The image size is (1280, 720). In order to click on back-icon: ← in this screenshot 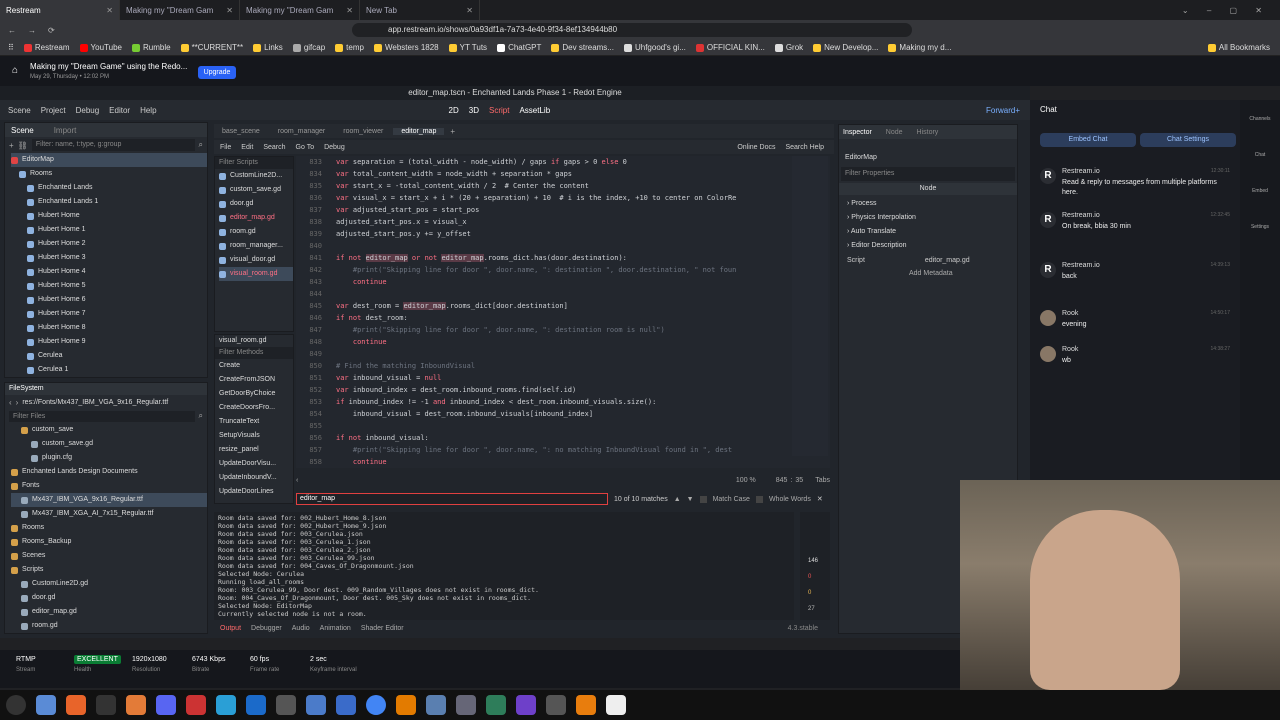, I will do `click(12, 30)`.